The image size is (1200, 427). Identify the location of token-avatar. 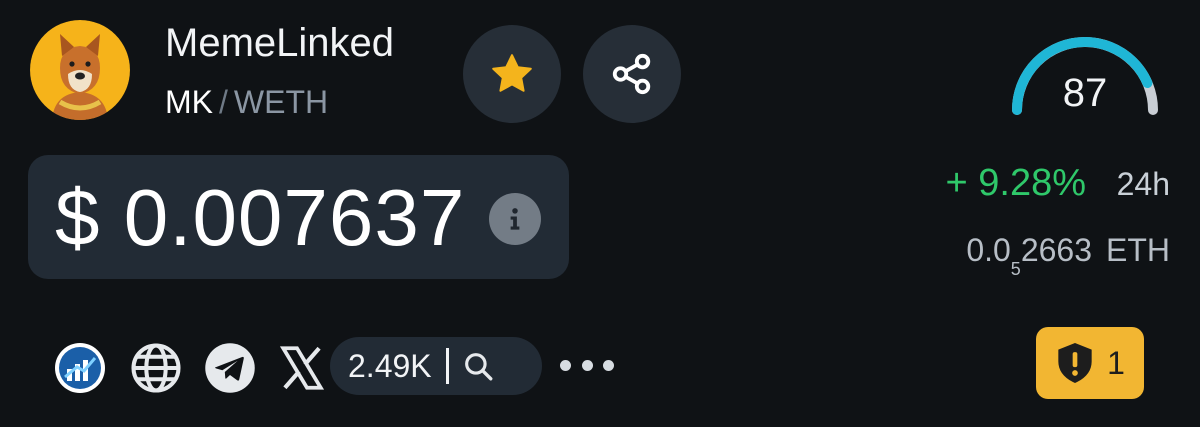
(80, 70).